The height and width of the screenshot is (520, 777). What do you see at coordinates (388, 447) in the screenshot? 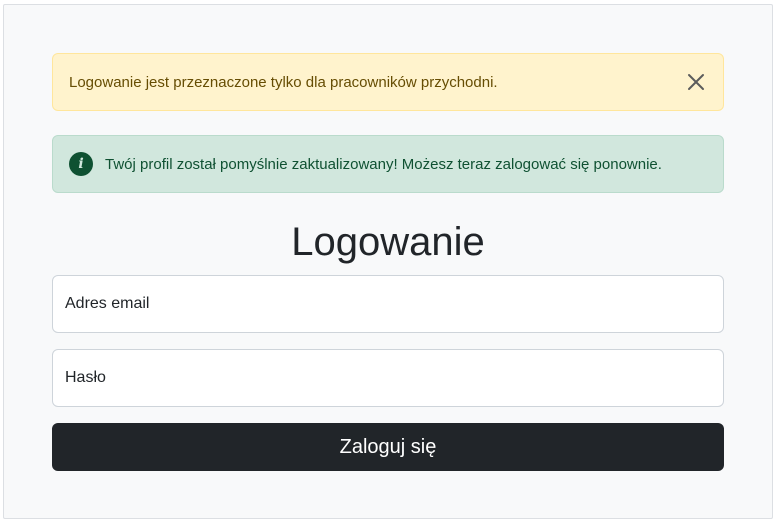
I see `login-button: Zaloguj się` at bounding box center [388, 447].